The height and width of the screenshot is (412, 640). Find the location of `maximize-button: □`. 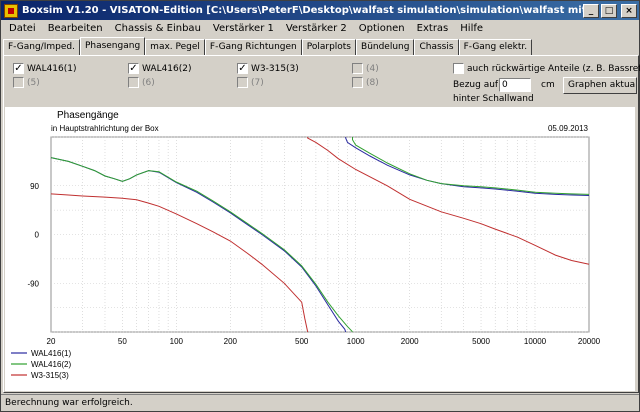

maximize-button: □ is located at coordinates (609, 10).